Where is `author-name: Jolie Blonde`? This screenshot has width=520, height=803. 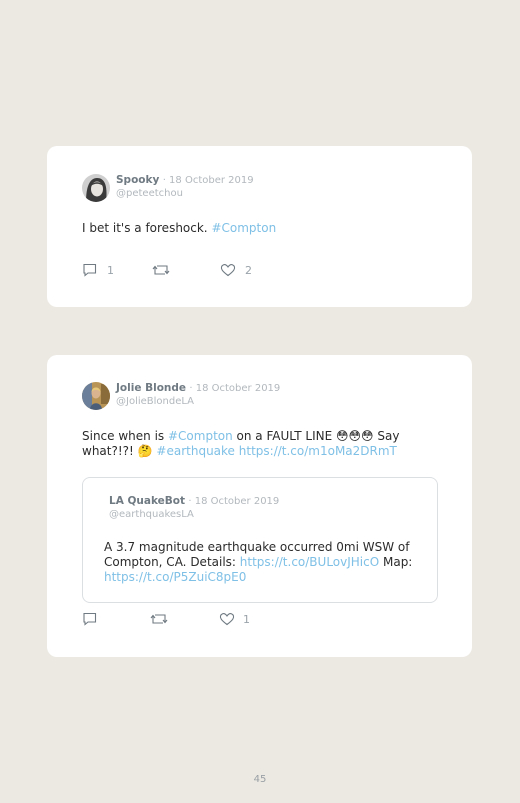
author-name: Jolie Blonde is located at coordinates (151, 388).